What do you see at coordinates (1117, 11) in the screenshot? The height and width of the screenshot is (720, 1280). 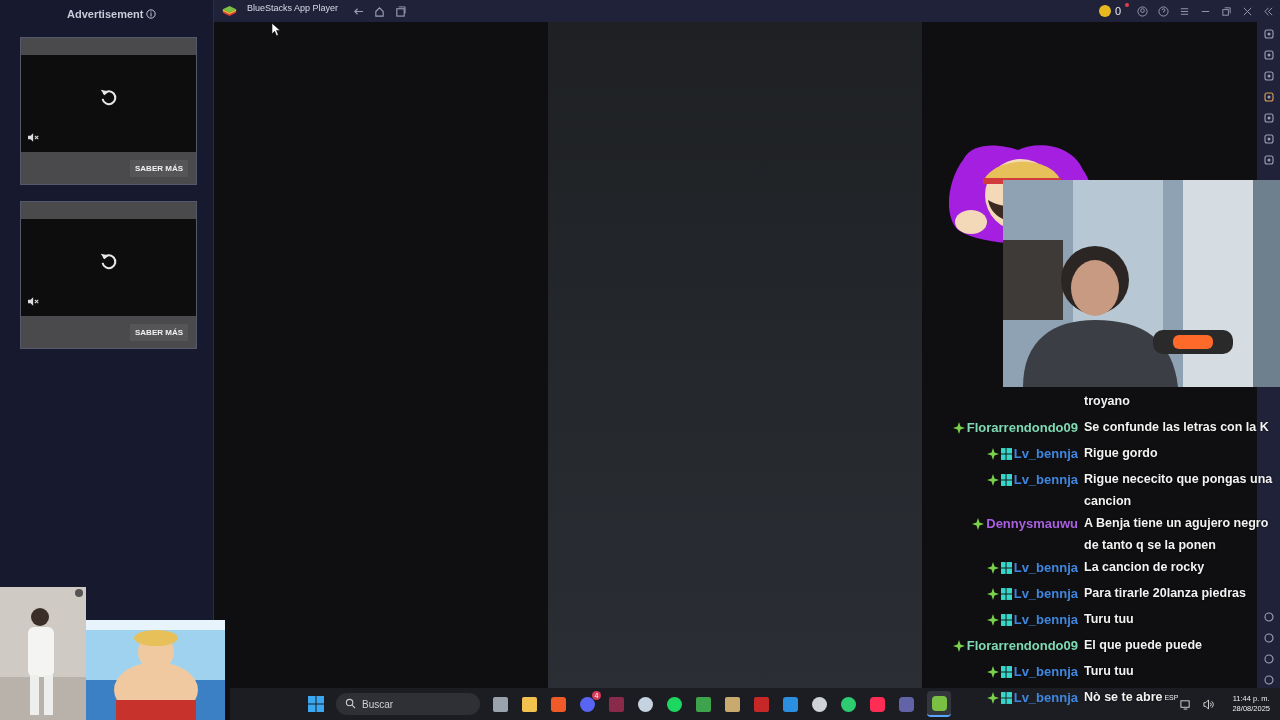 I see `coin-count: 0` at bounding box center [1117, 11].